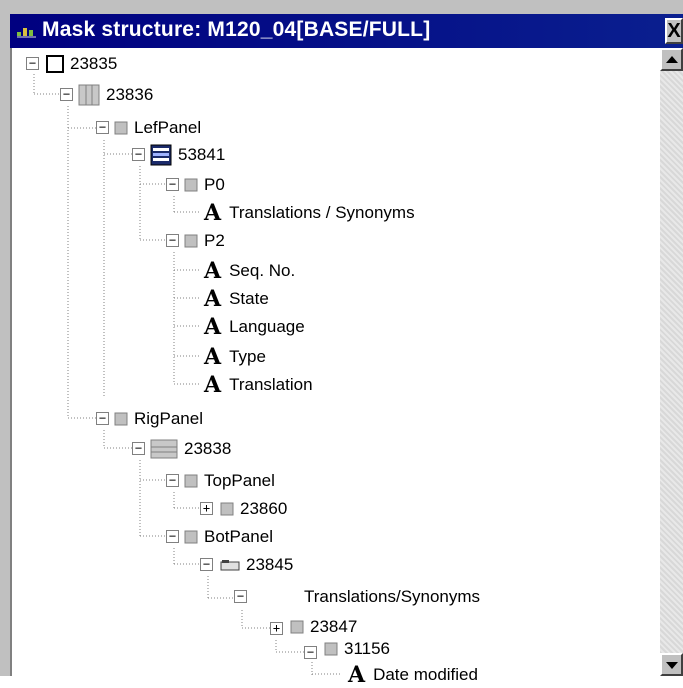  I want to click on tree-node-toppanel: TopPanel, so click(229, 481).